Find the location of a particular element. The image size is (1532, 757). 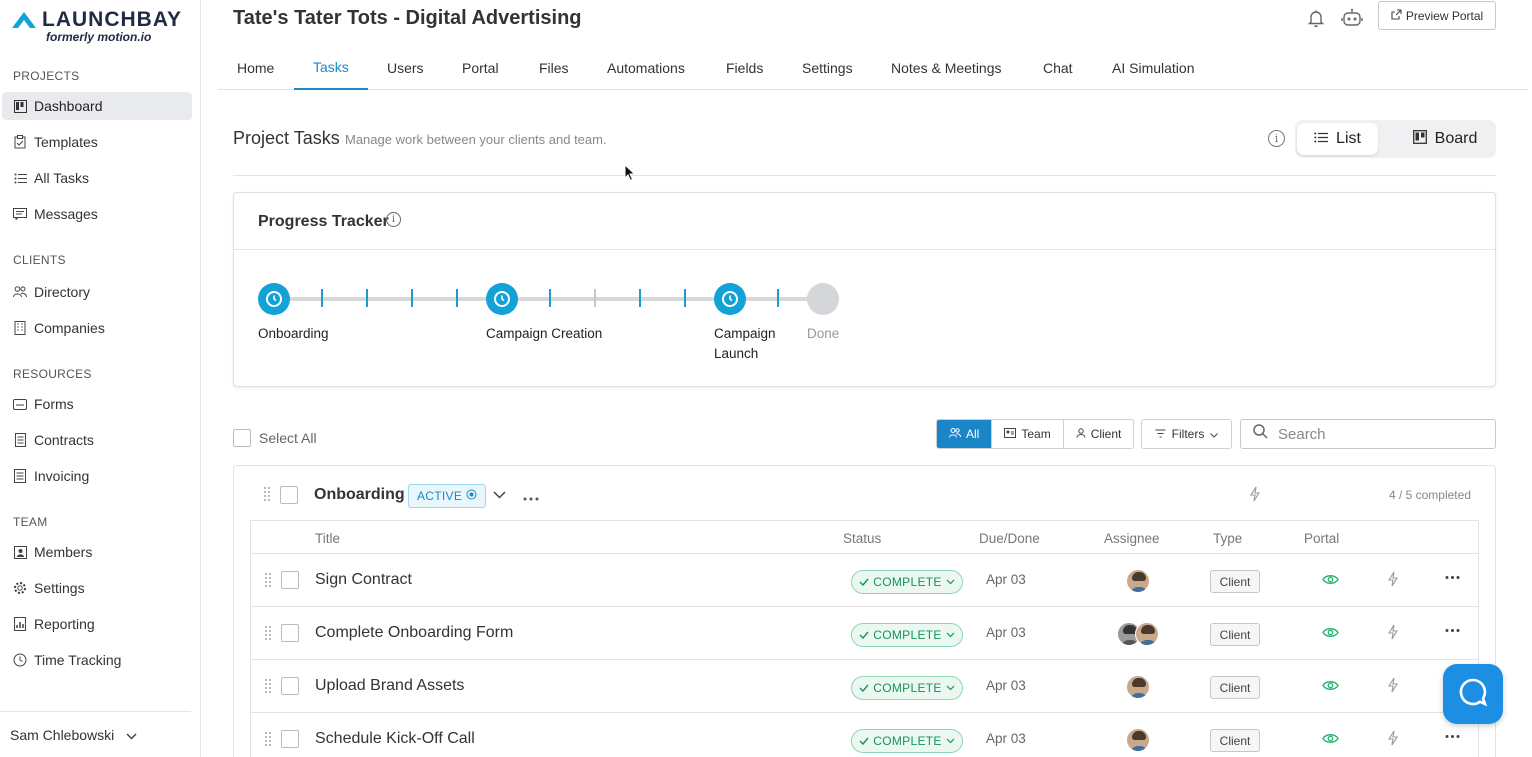

sidebar-item-members: Members is located at coordinates (97, 552).